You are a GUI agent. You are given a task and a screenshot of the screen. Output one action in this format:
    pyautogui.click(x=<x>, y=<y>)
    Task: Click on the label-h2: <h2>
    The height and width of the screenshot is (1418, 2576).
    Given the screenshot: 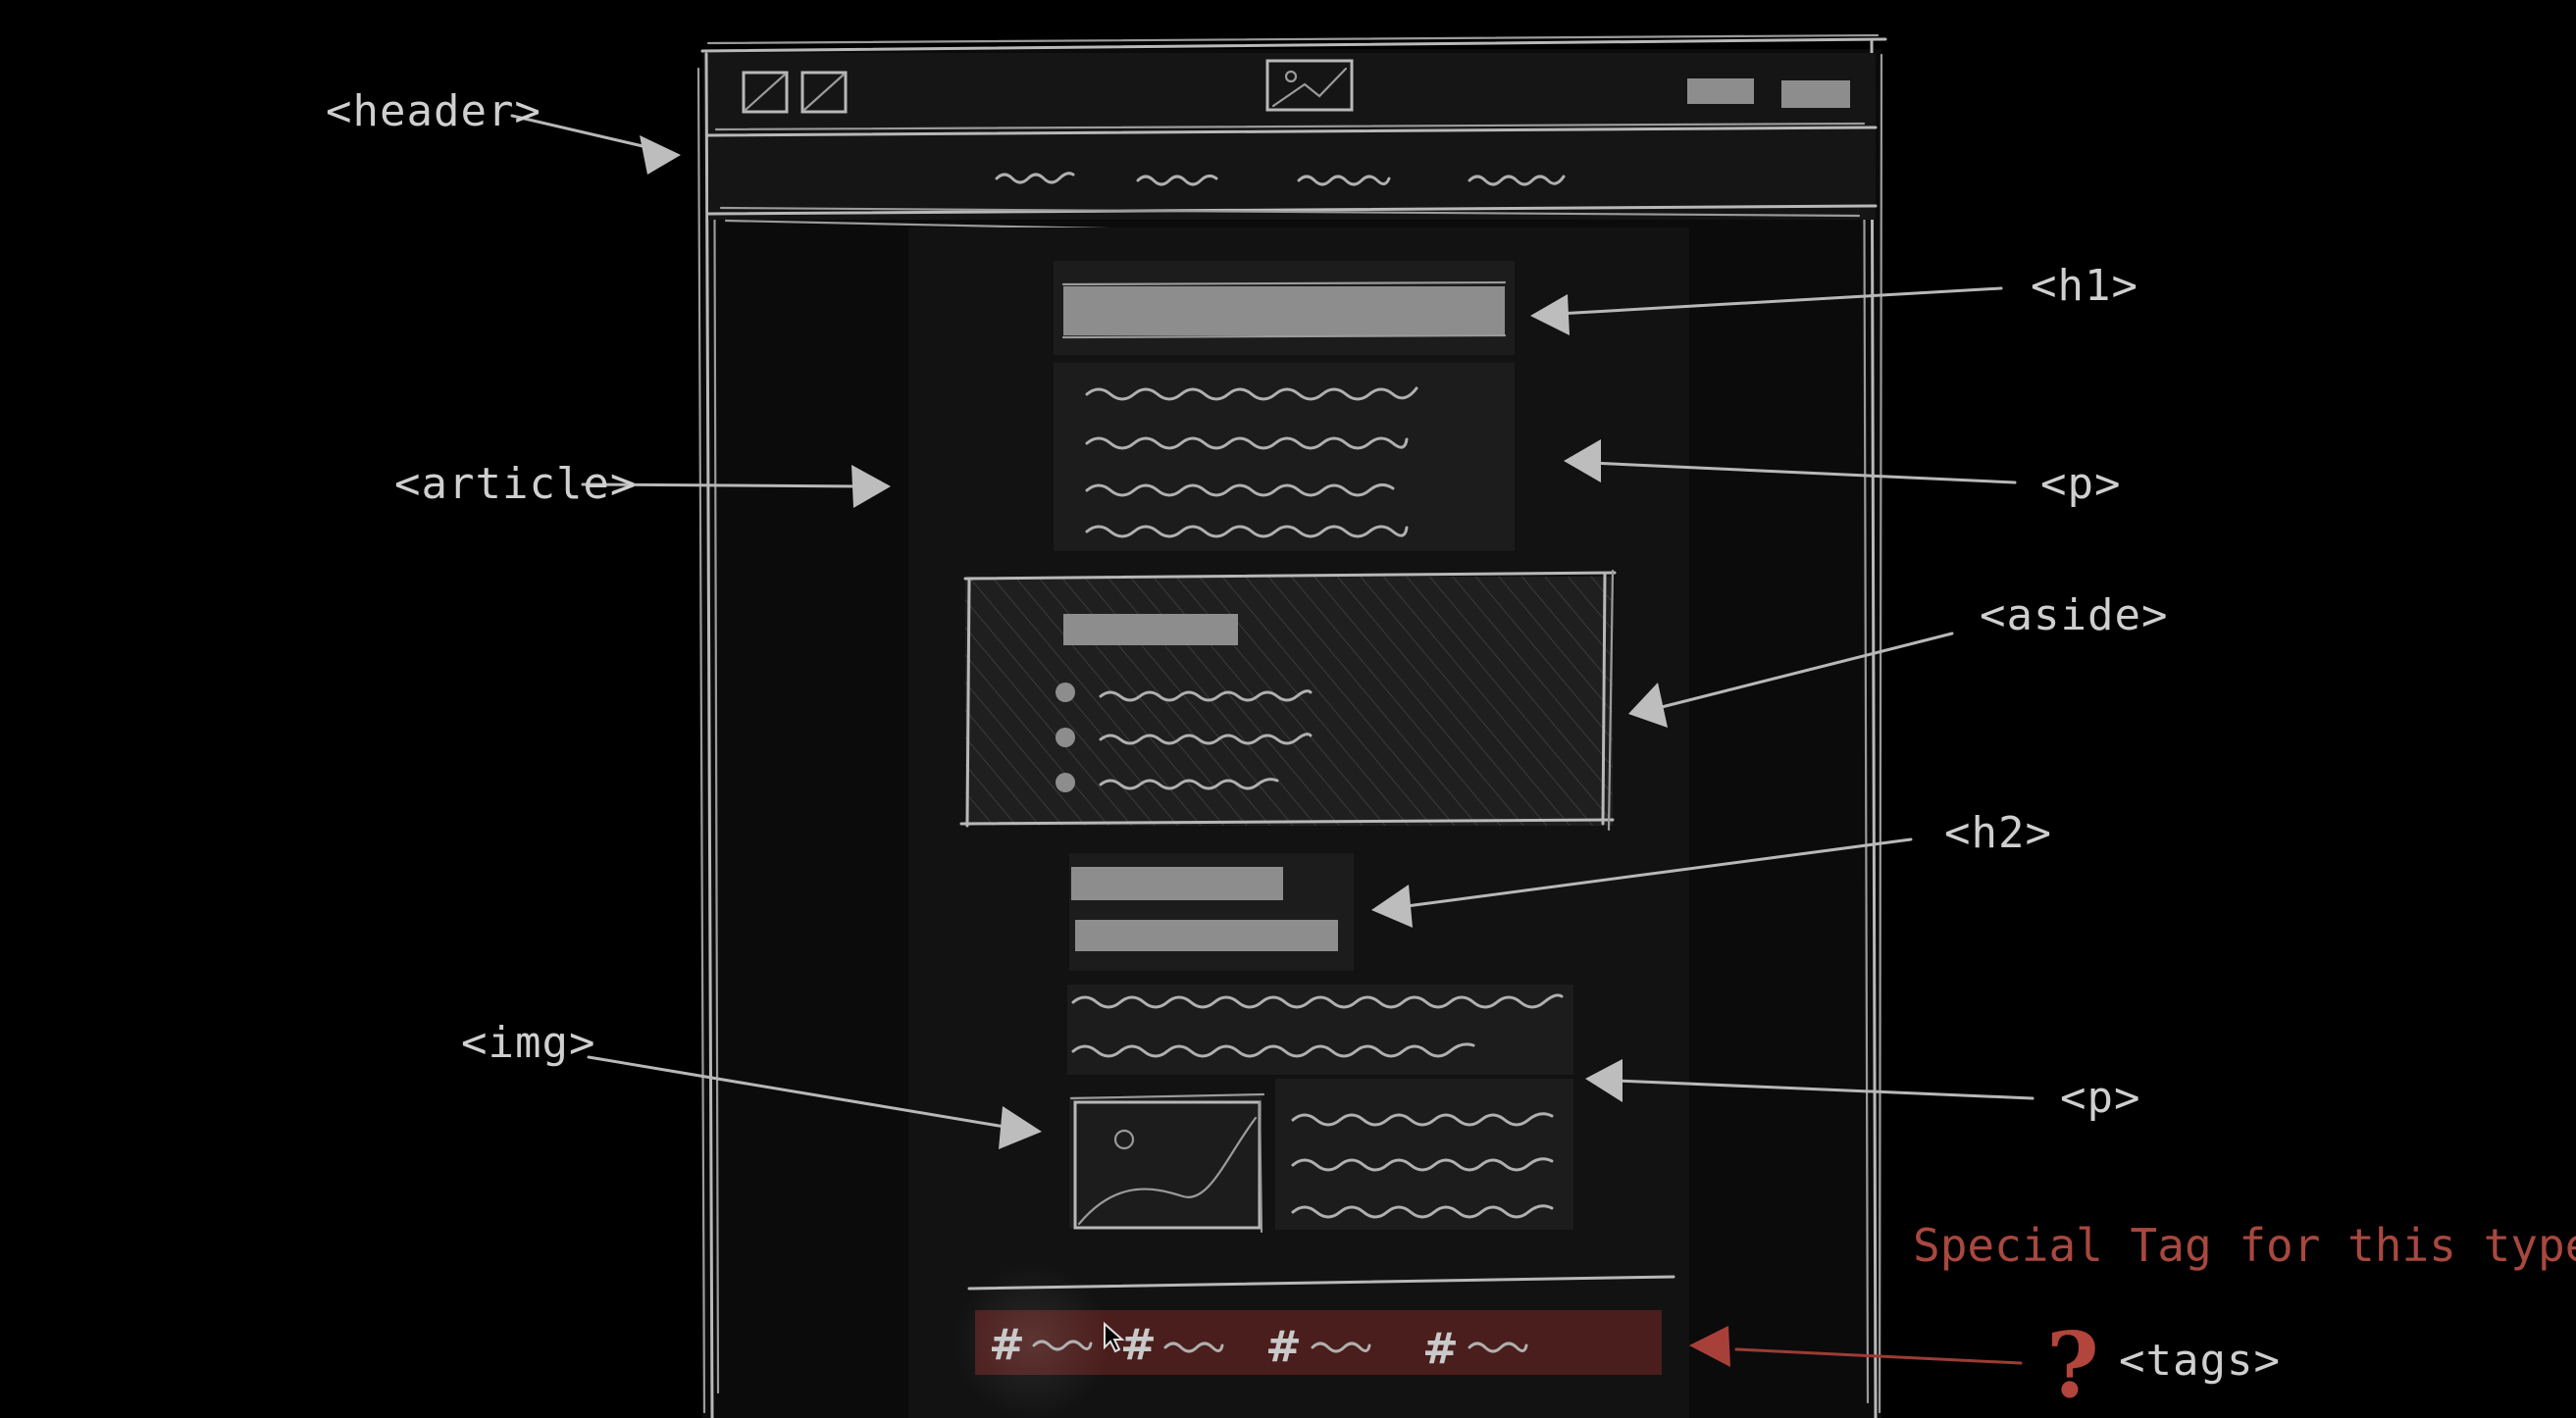 What is the action you would take?
    pyautogui.click(x=1998, y=833)
    